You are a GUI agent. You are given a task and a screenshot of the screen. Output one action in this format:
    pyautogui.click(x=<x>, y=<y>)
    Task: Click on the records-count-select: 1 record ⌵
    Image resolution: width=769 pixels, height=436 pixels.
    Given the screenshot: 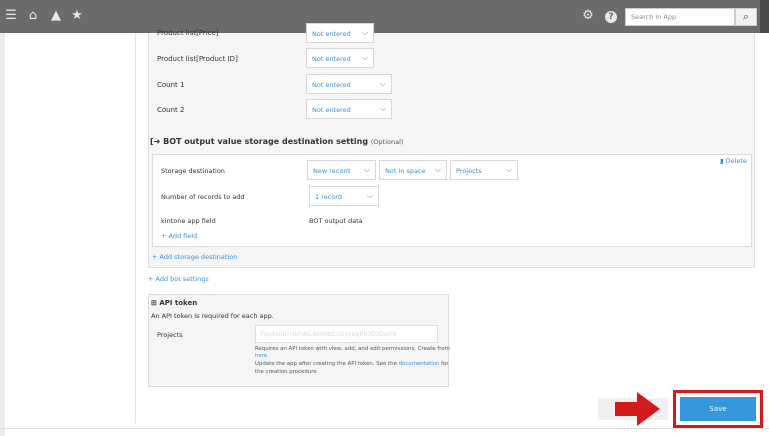 What is the action you would take?
    pyautogui.click(x=344, y=196)
    